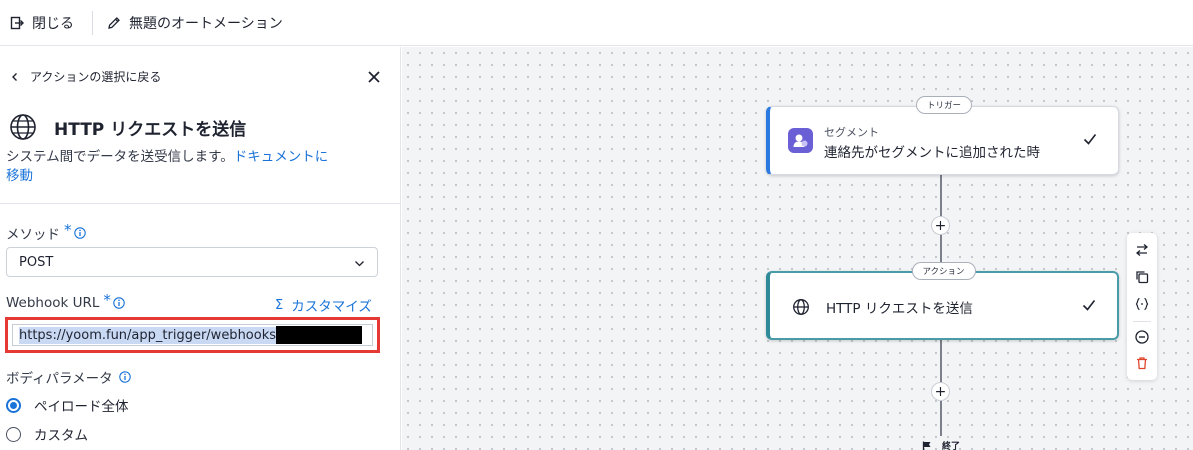 This screenshot has height=450, width=1193. Describe the element at coordinates (944, 105) in the screenshot. I see `trigger-tag: トリガー` at that location.